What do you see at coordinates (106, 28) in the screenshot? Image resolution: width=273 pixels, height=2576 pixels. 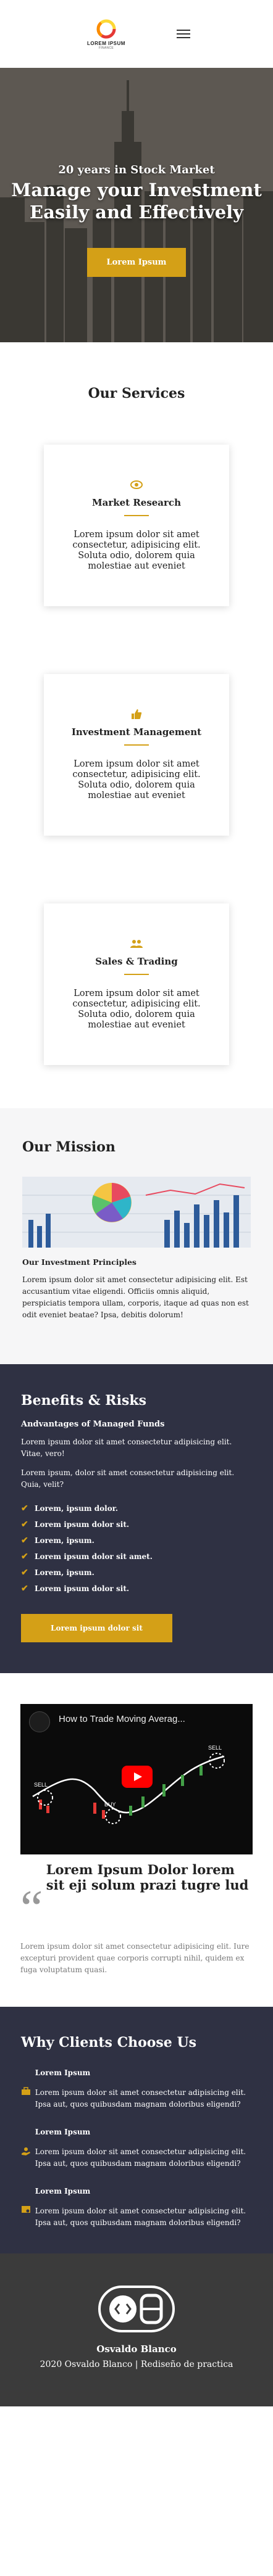 I see `logo-ring-icon` at bounding box center [106, 28].